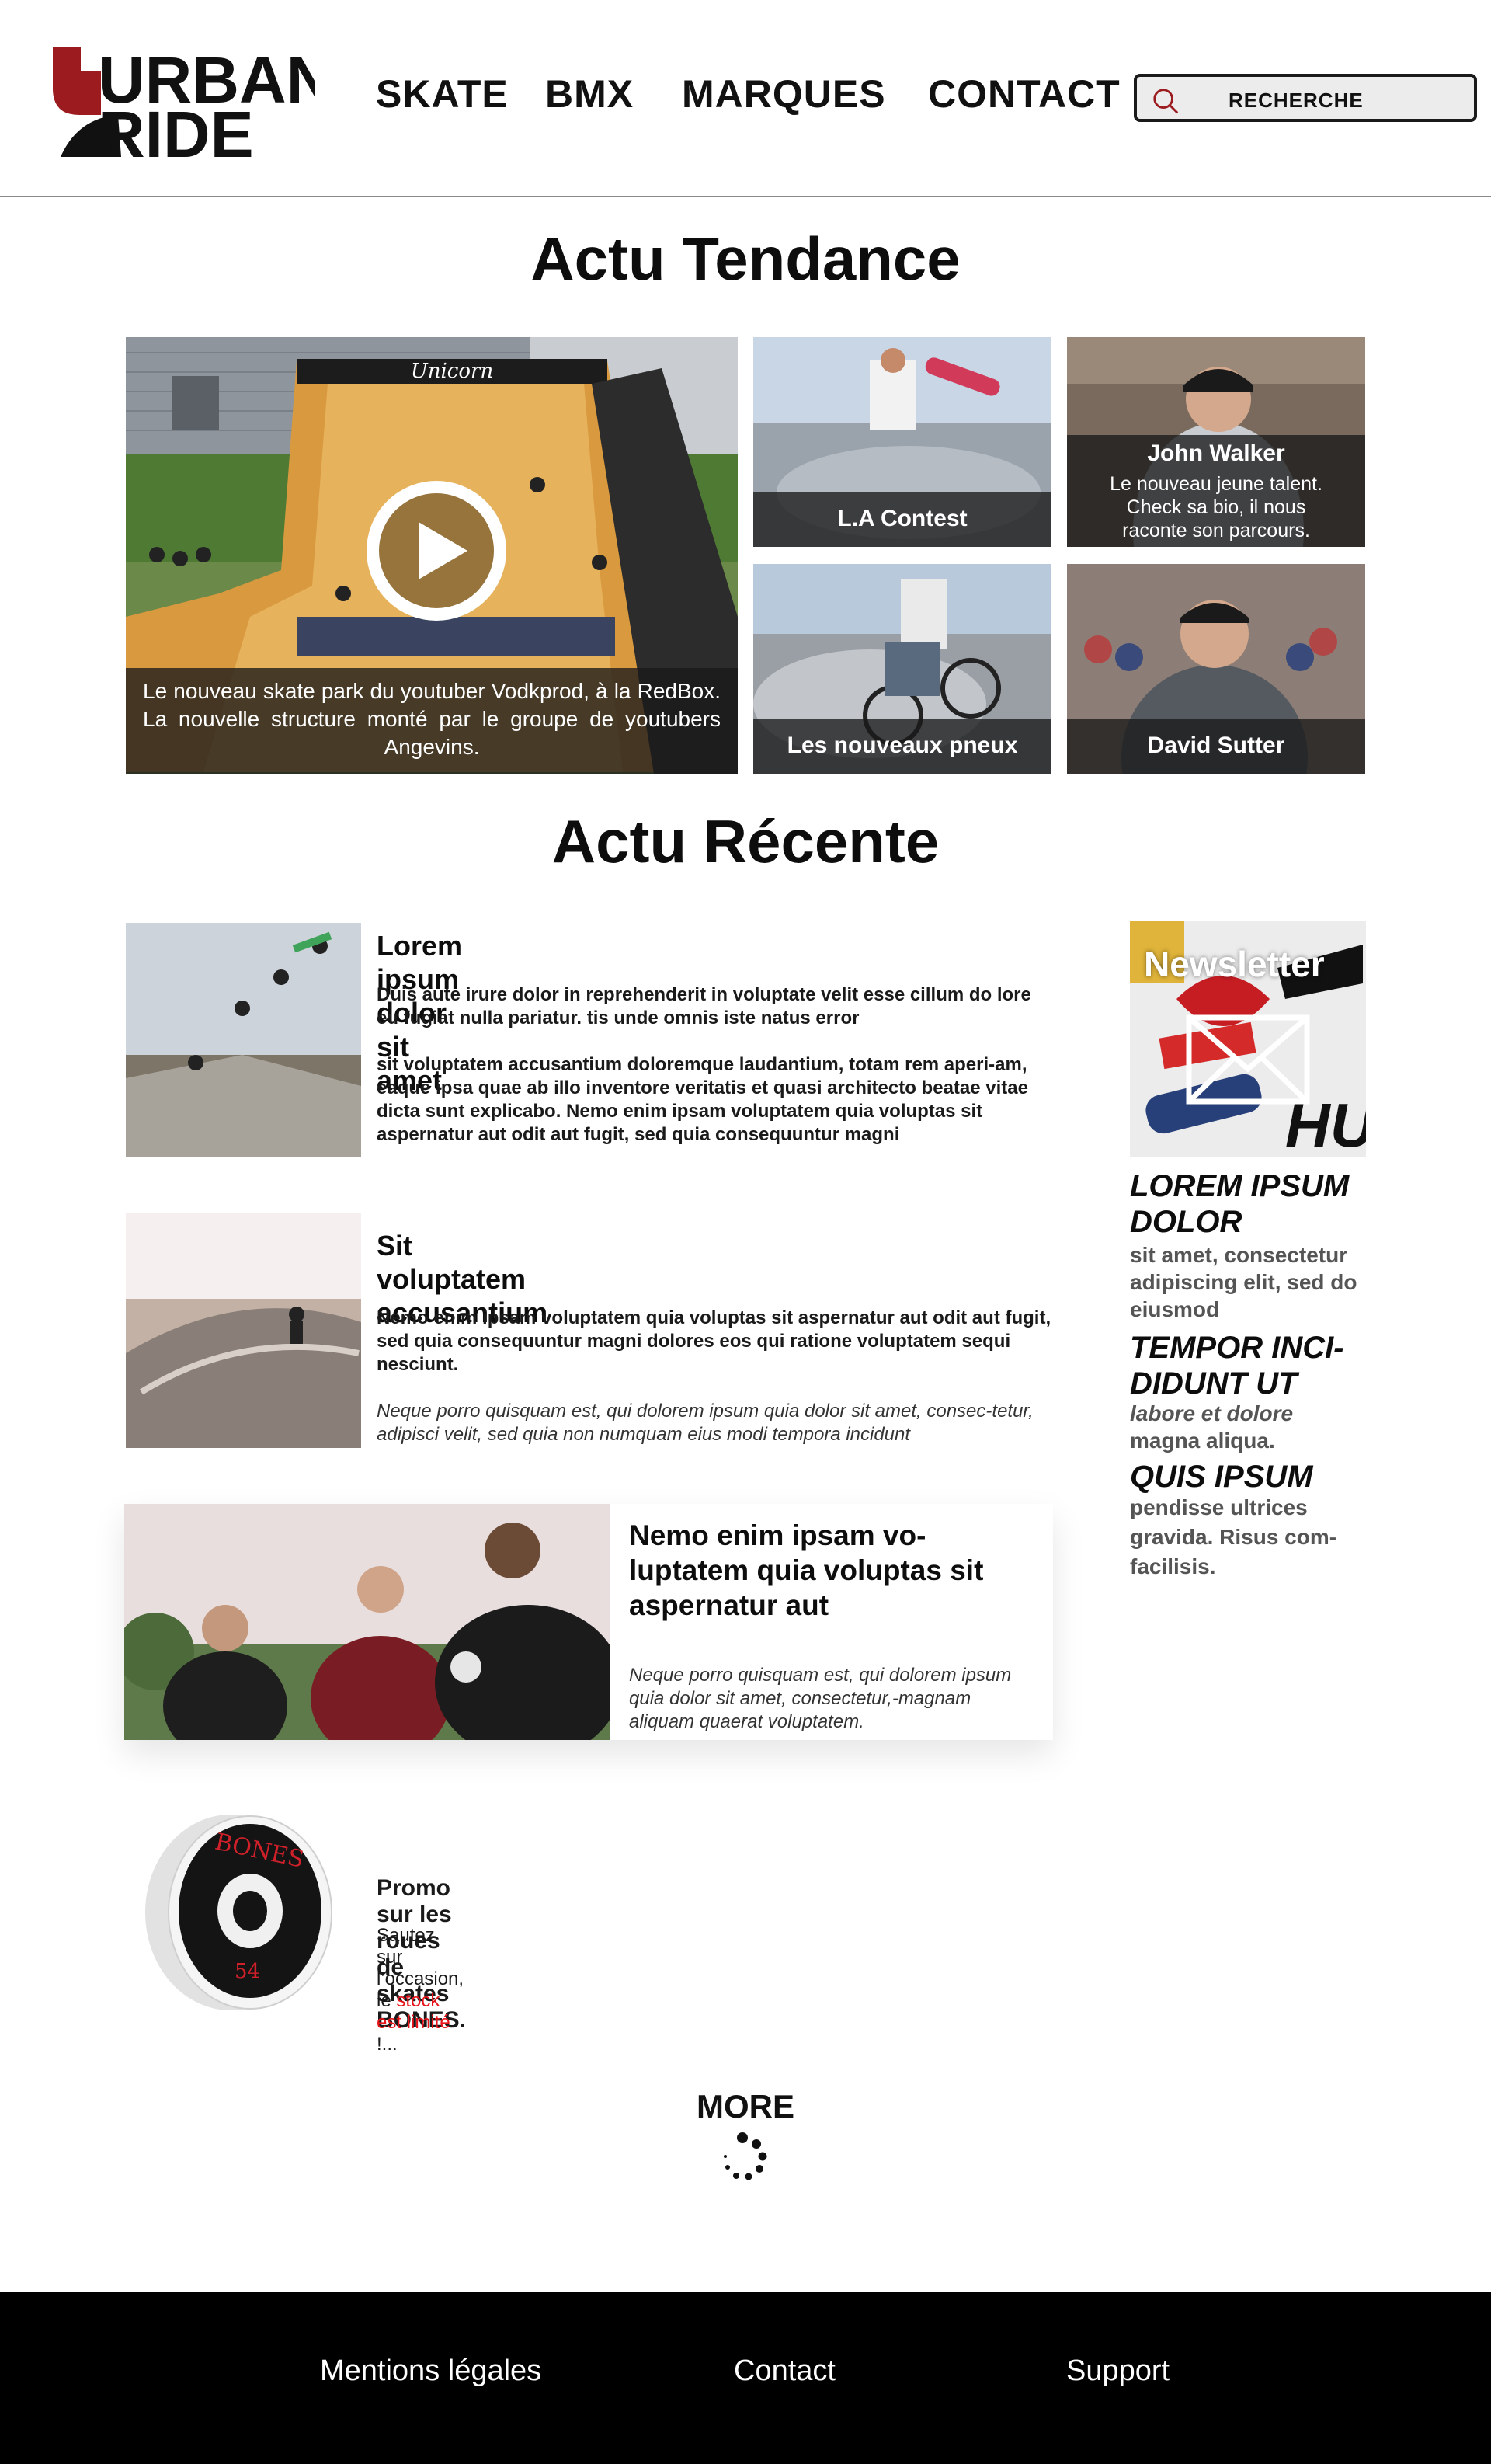  What do you see at coordinates (745, 2156) in the screenshot?
I see `loading-spinner-icon` at bounding box center [745, 2156].